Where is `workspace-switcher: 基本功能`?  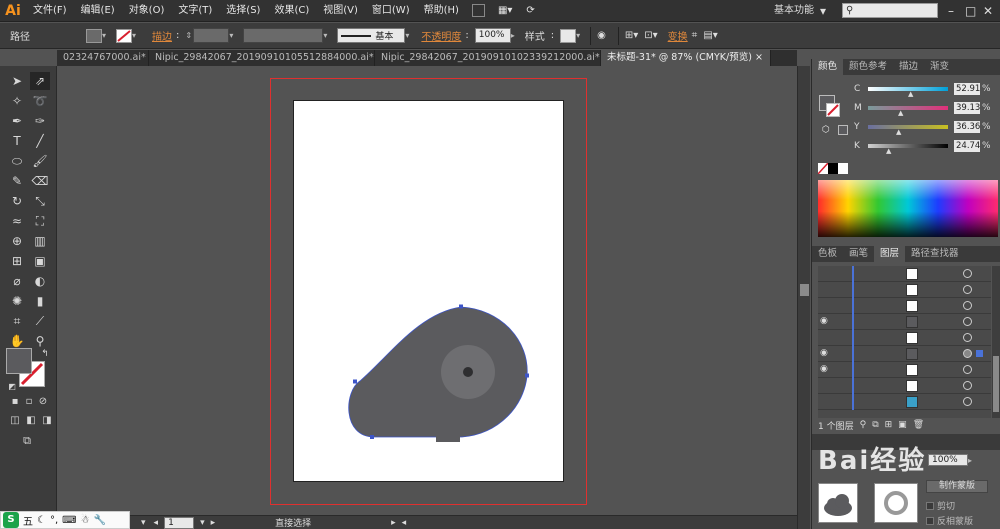
workspace-switcher: 基本功能 is located at coordinates (794, 11).